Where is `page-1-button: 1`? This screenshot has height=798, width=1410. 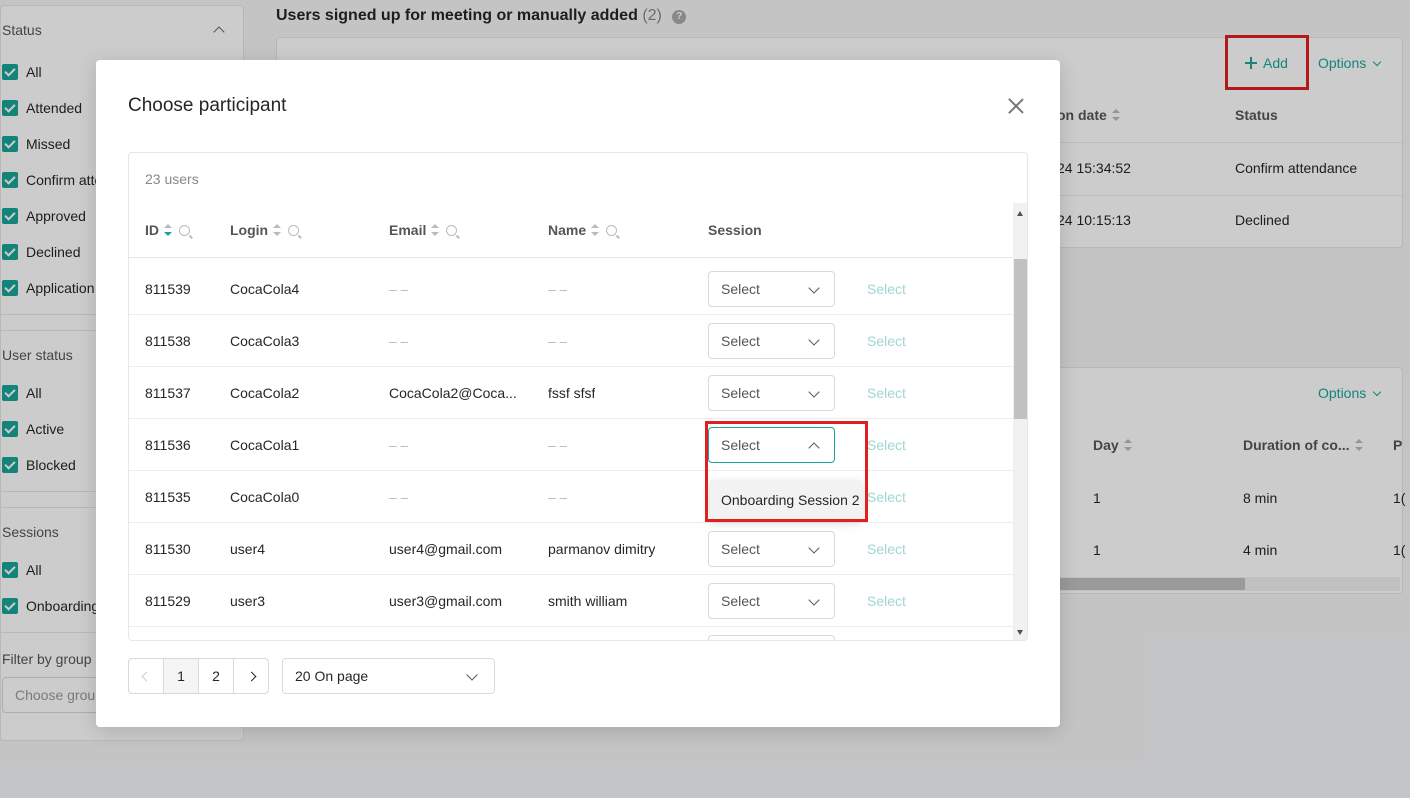
page-1-button: 1 is located at coordinates (181, 676).